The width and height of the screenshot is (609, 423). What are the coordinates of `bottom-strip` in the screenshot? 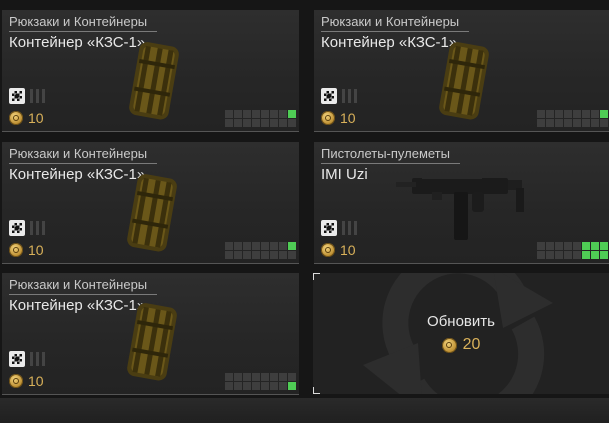 It's located at (304, 410).